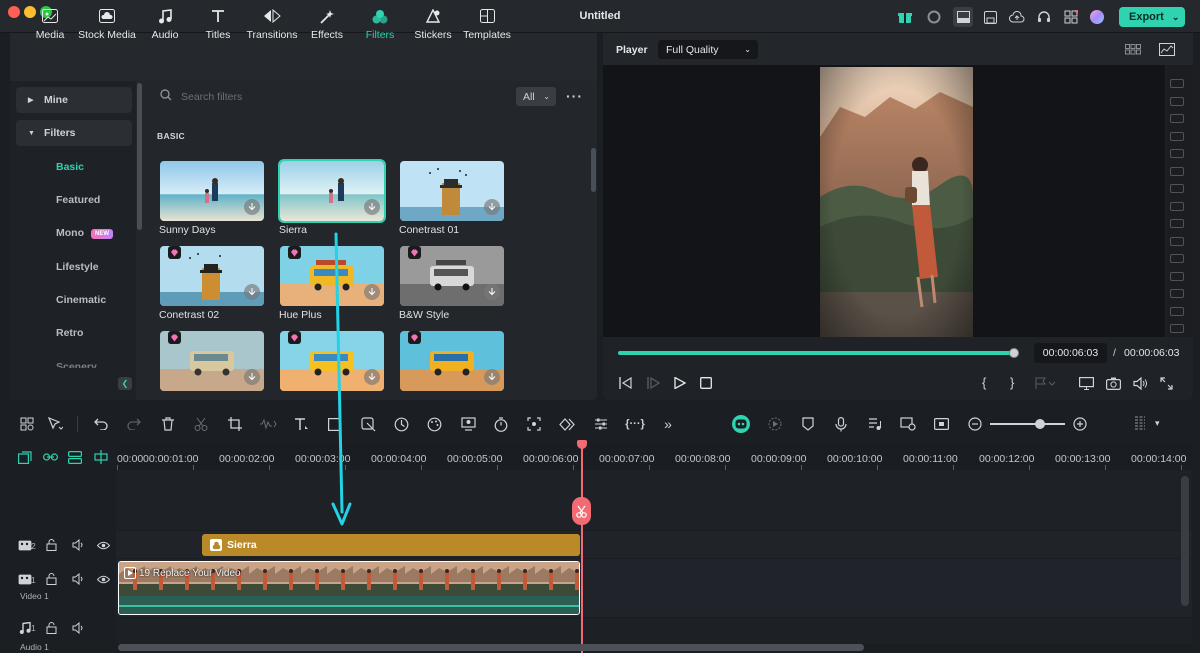 This screenshot has height=653, width=1200. What do you see at coordinates (990, 17) in the screenshot?
I see `save-icon` at bounding box center [990, 17].